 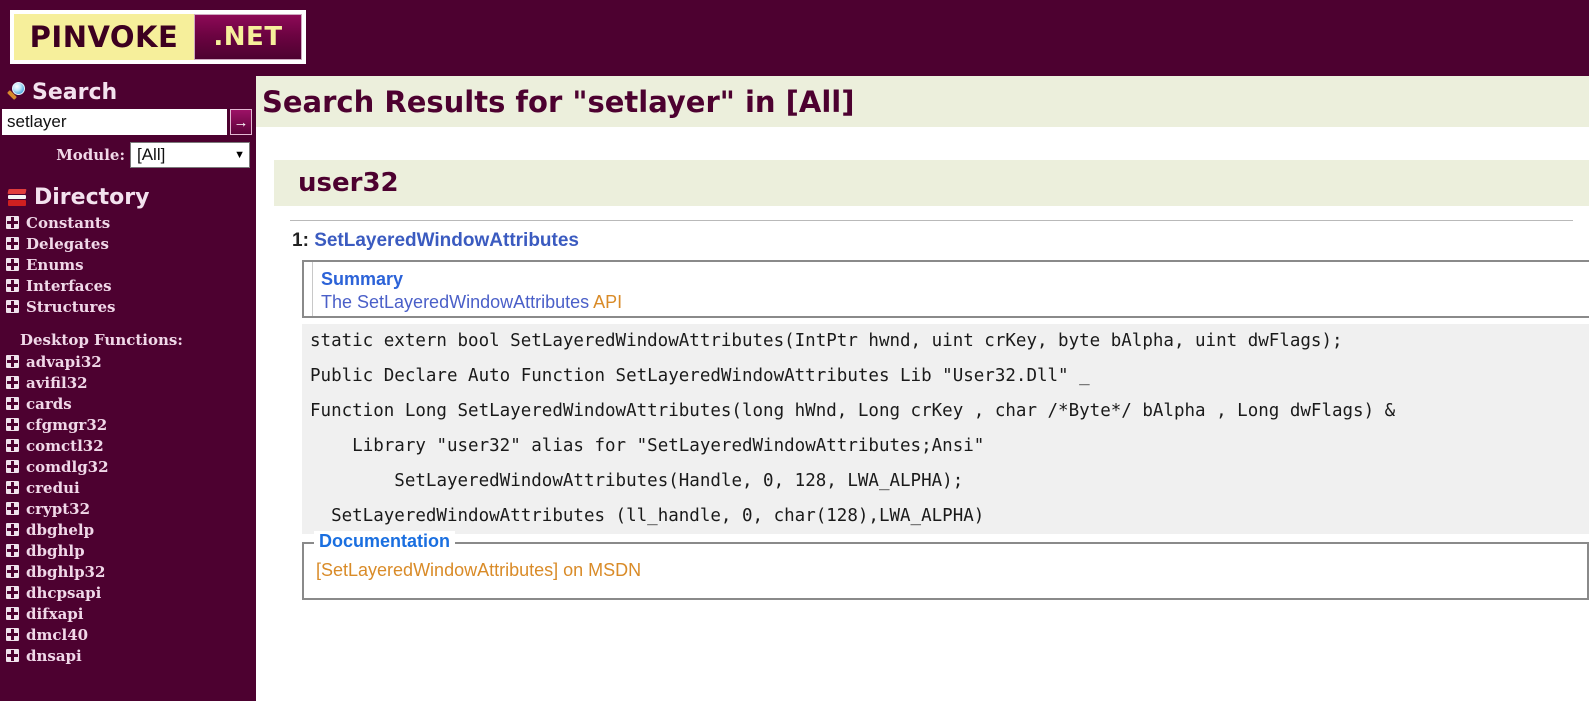 I want to click on sidebar-item-label: Constants, so click(x=68, y=222).